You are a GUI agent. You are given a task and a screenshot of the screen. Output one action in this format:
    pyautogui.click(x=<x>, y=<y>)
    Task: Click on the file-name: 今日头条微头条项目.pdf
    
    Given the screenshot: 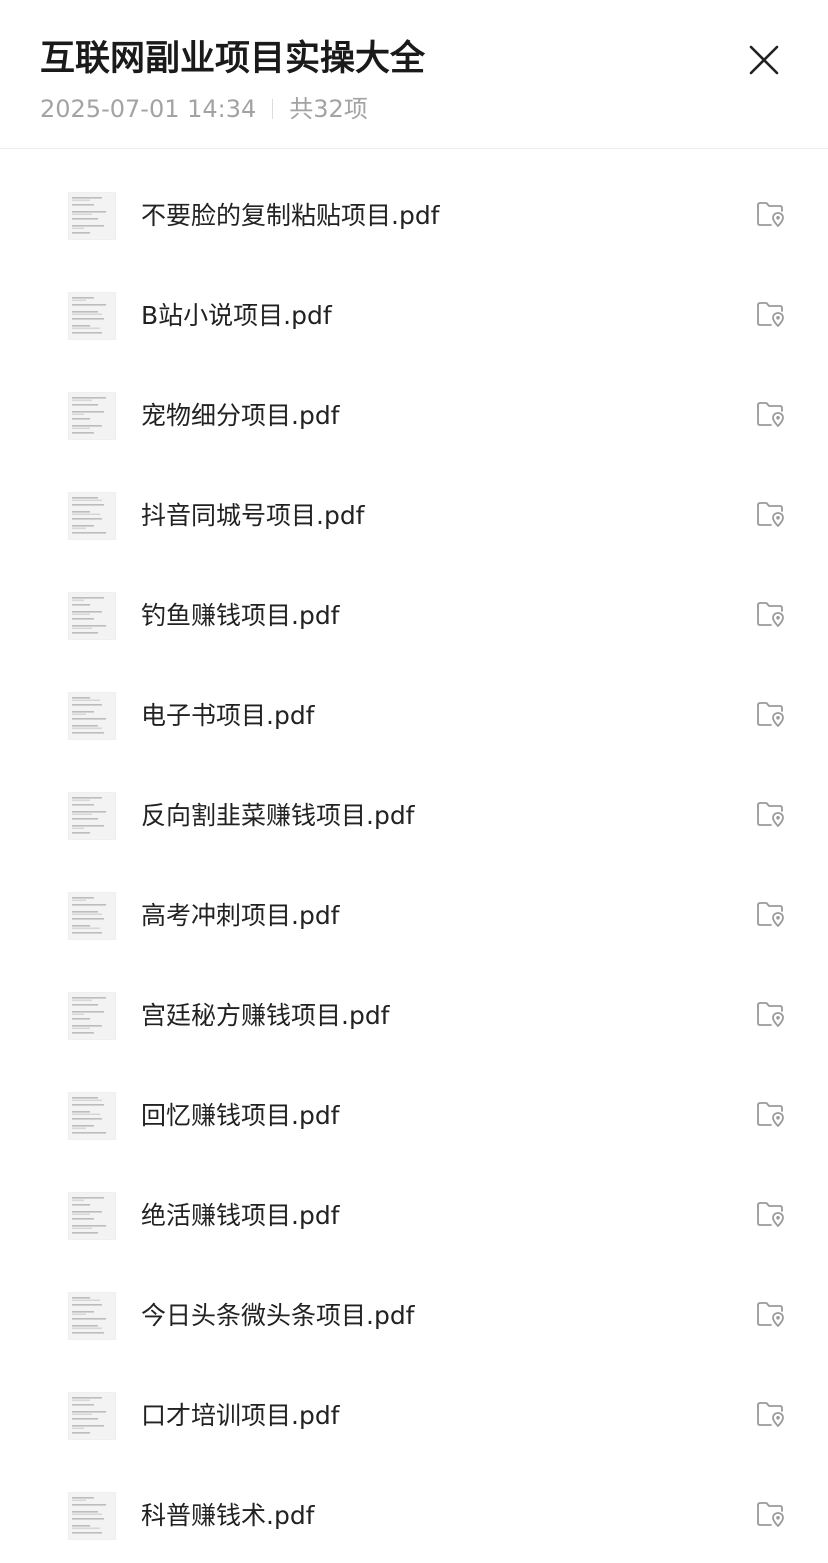 What is the action you would take?
    pyautogui.click(x=278, y=1315)
    